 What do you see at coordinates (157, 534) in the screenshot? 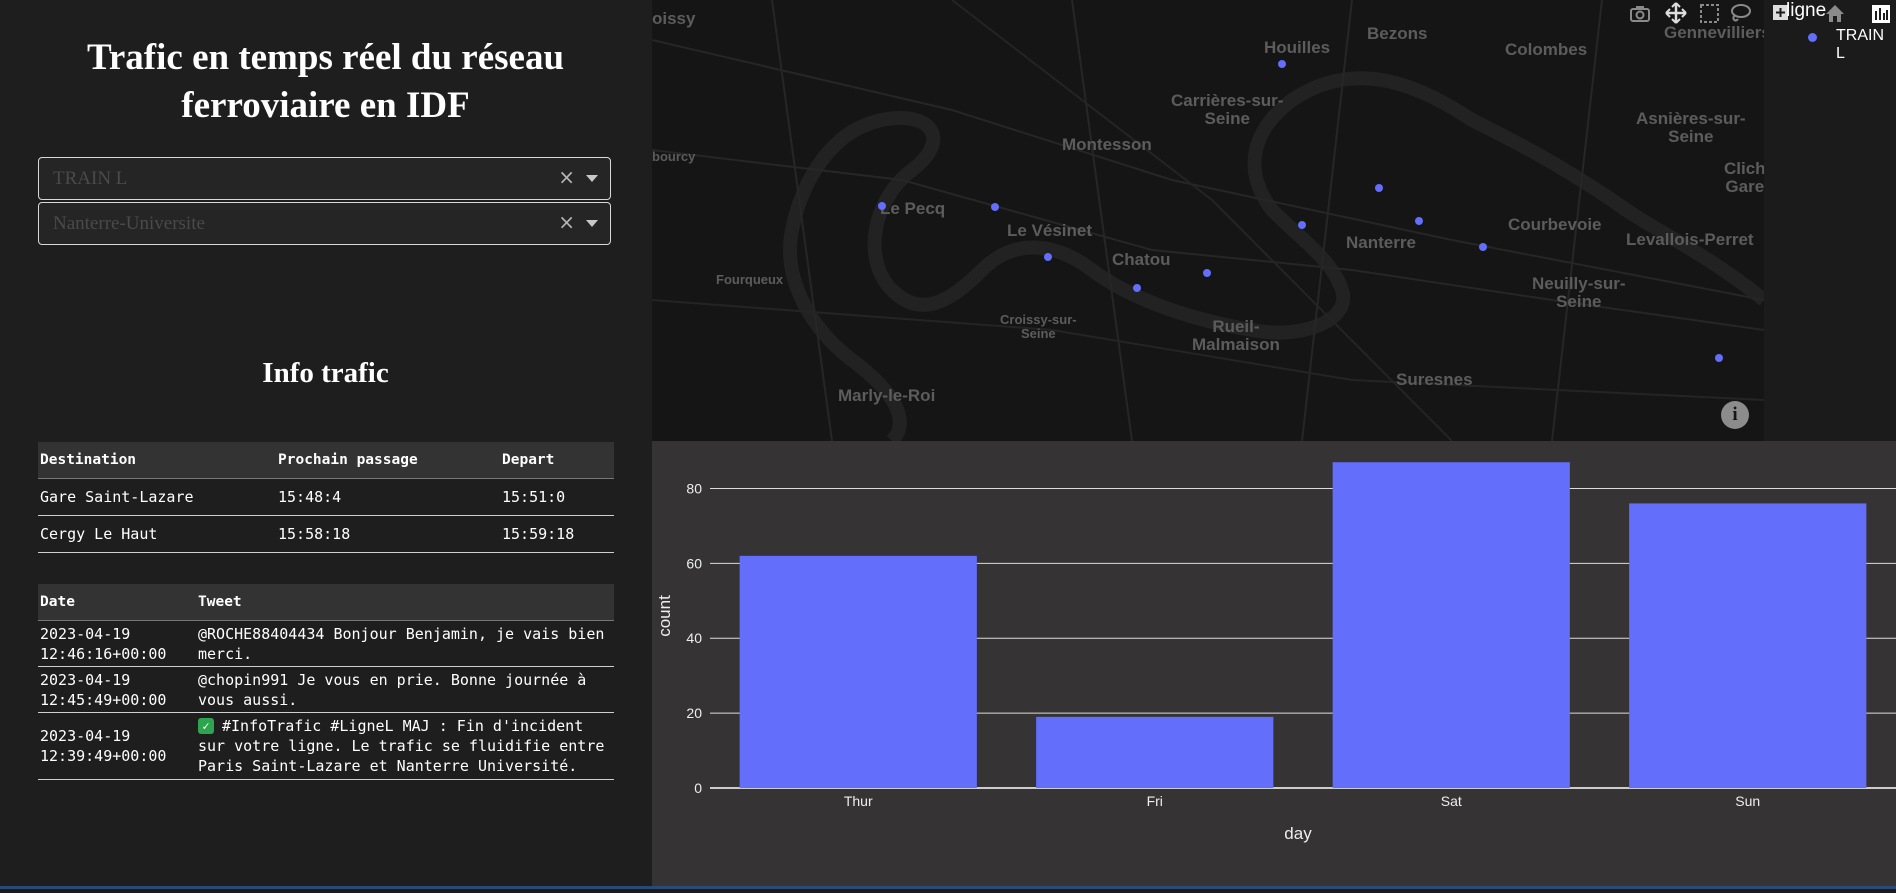
I see `cell-destination: Cergy Le Haut` at bounding box center [157, 534].